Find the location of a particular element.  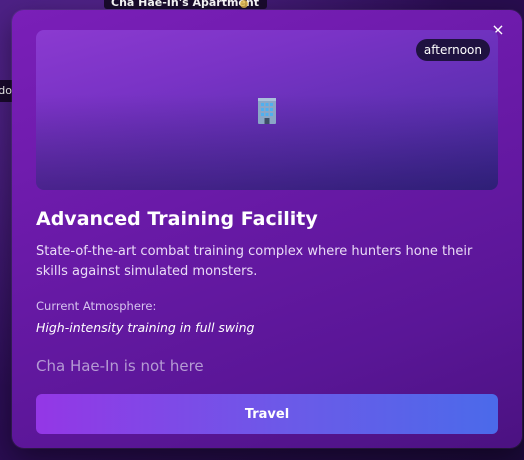

map-location-label-partial: do is located at coordinates (6, 91).